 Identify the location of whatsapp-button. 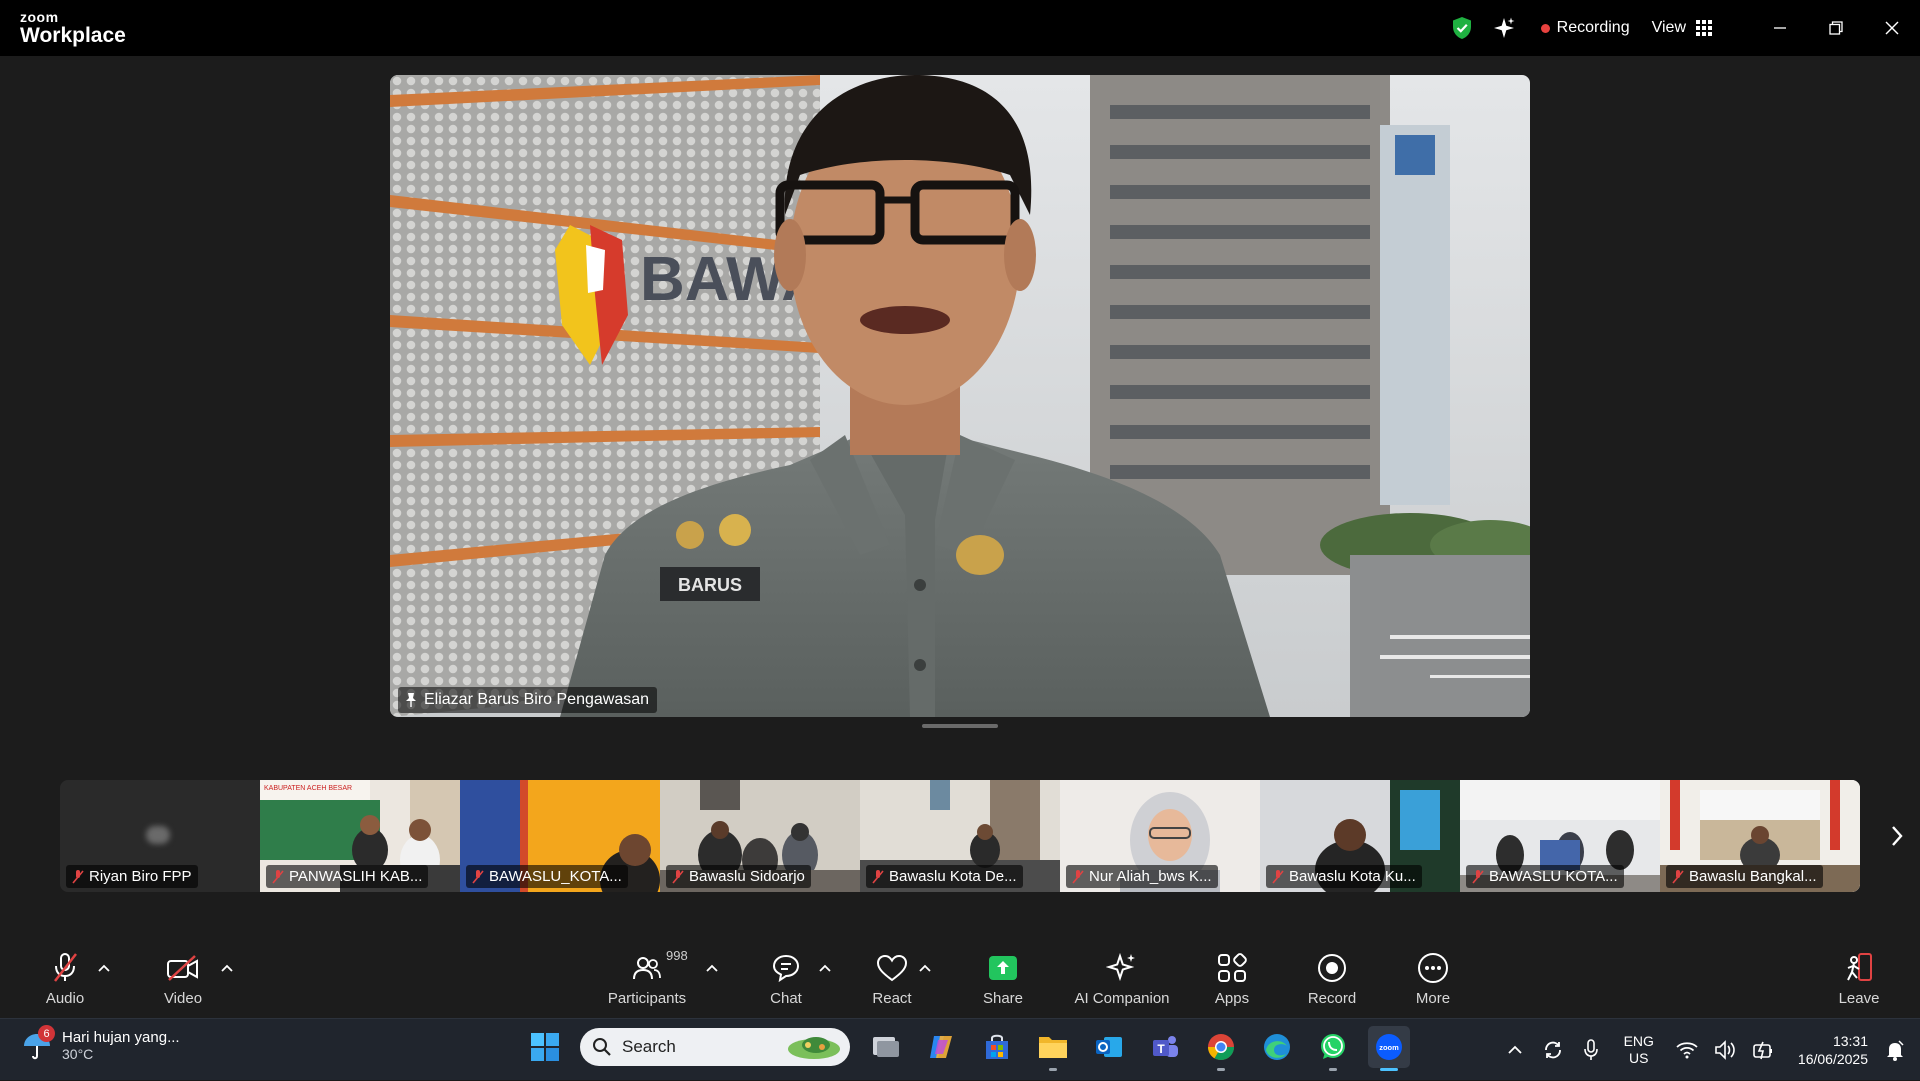
(1333, 1048).